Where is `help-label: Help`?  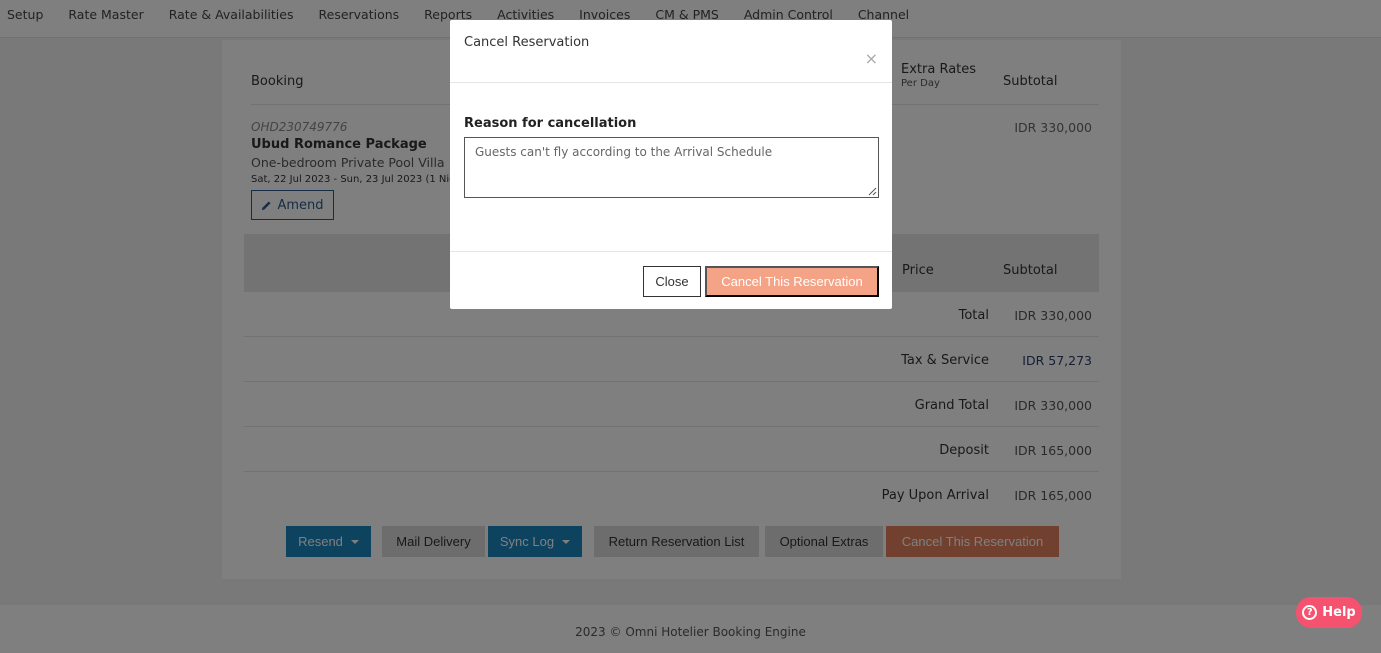 help-label: Help is located at coordinates (1339, 612).